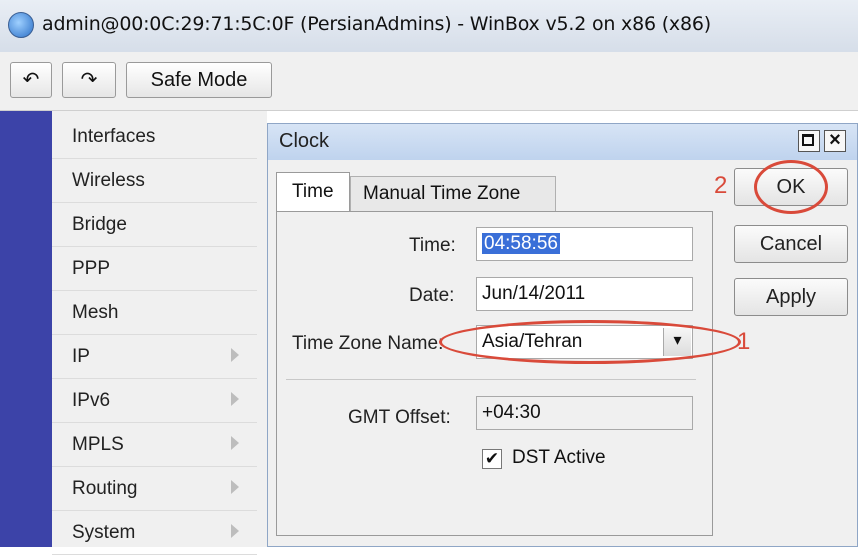 Image resolution: width=858 pixels, height=555 pixels. Describe the element at coordinates (809, 141) in the screenshot. I see `maximize-button` at that location.